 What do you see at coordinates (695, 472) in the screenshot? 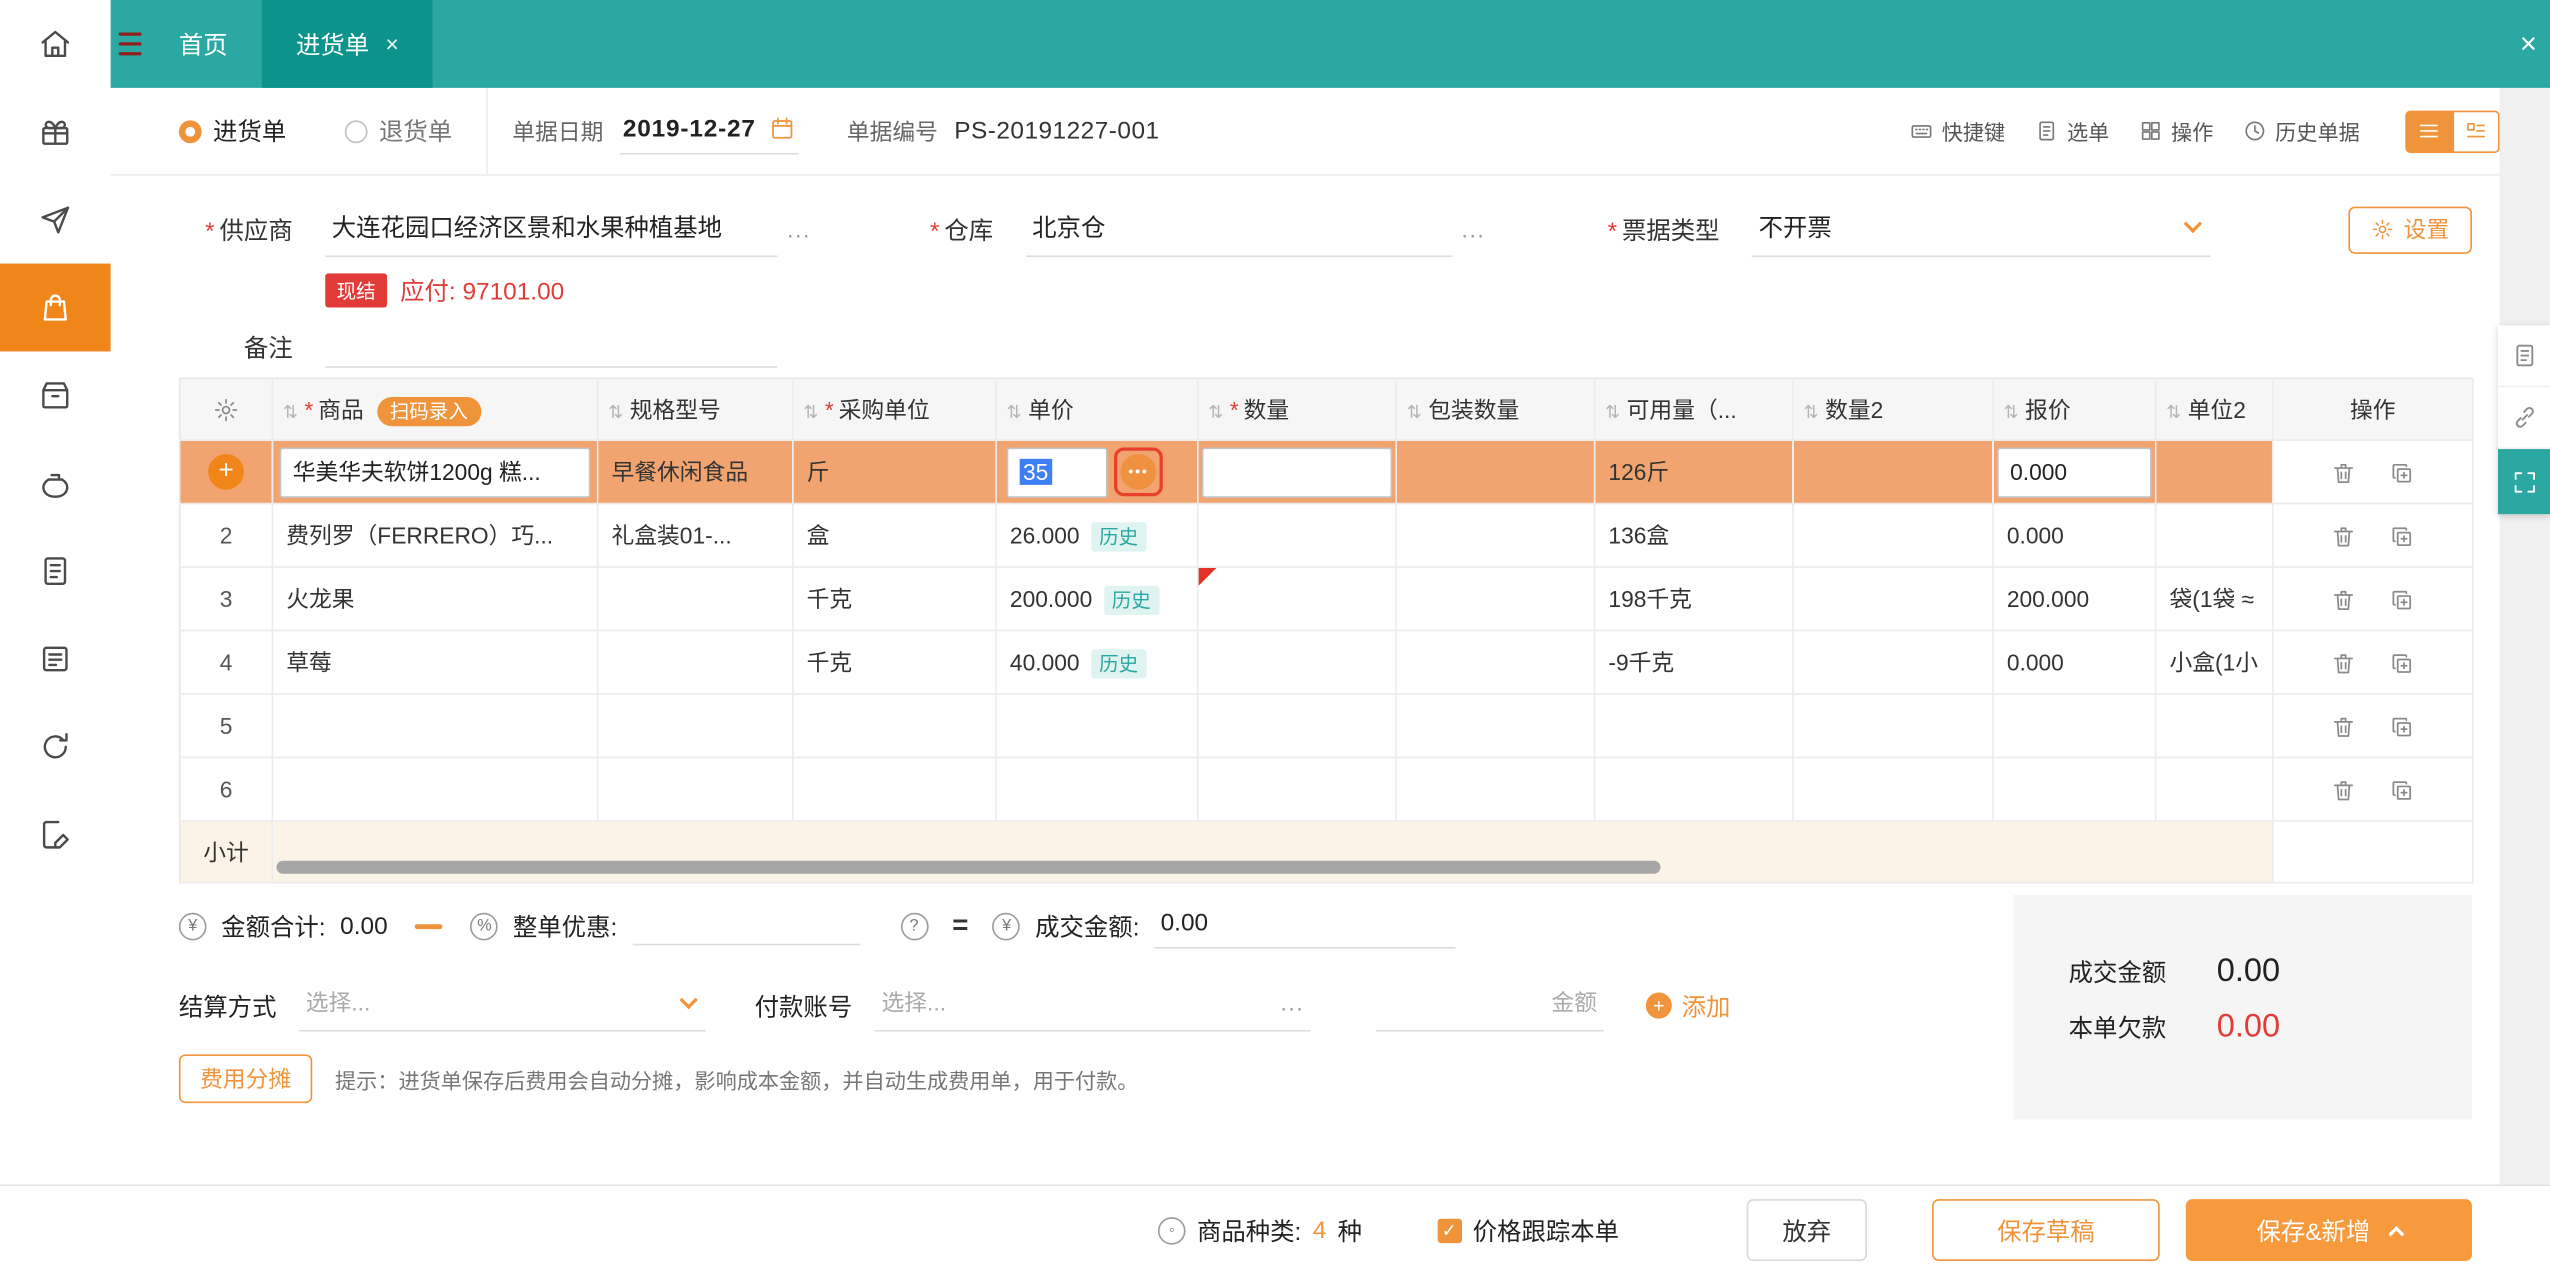
I see `cell-spec: 早餐休闲食品` at bounding box center [695, 472].